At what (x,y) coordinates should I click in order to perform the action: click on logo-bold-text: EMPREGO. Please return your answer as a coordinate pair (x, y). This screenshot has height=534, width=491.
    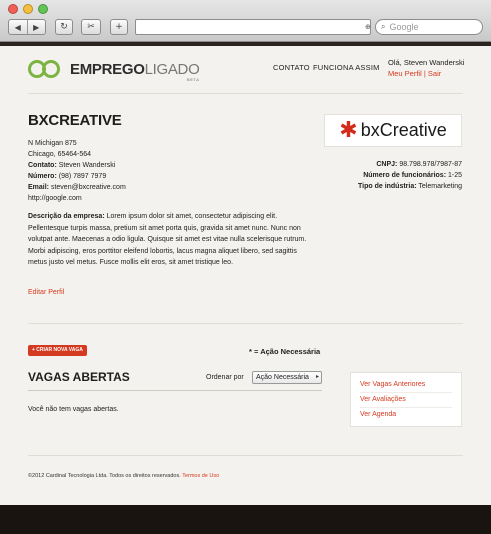
    Looking at the image, I should click on (107, 69).